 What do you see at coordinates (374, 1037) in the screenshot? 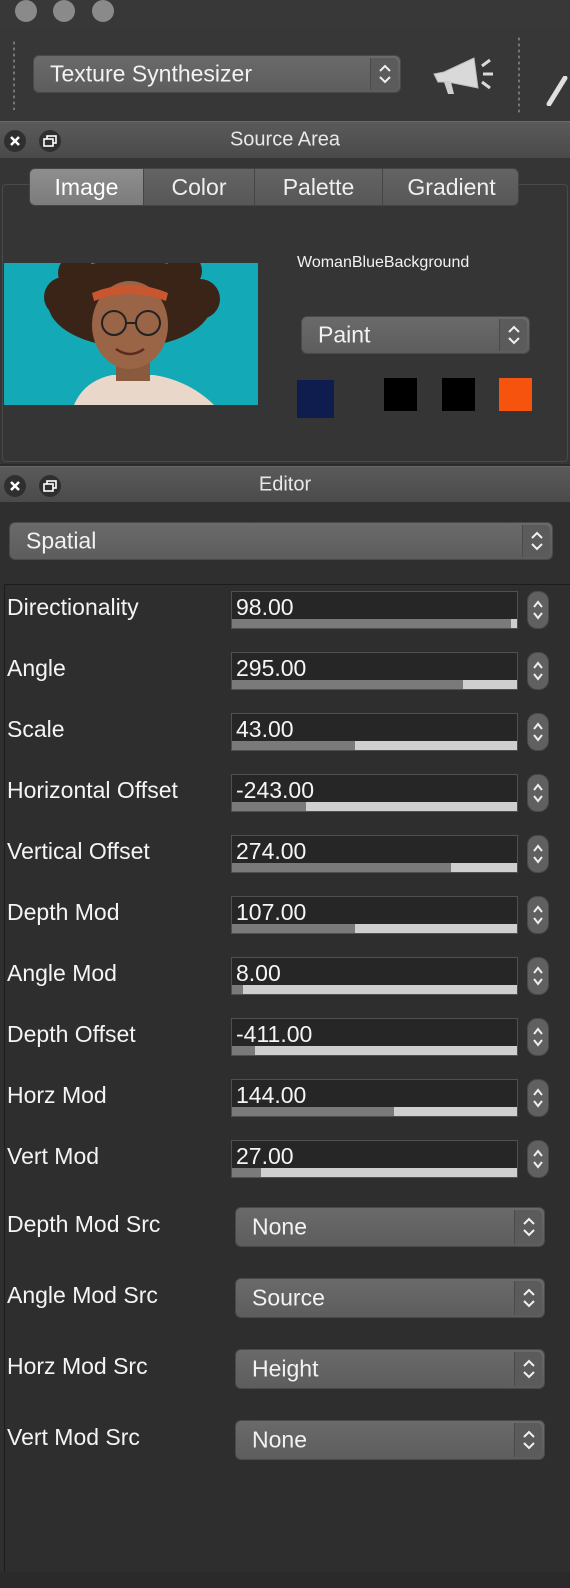
I see `param-value-field: -411.00` at bounding box center [374, 1037].